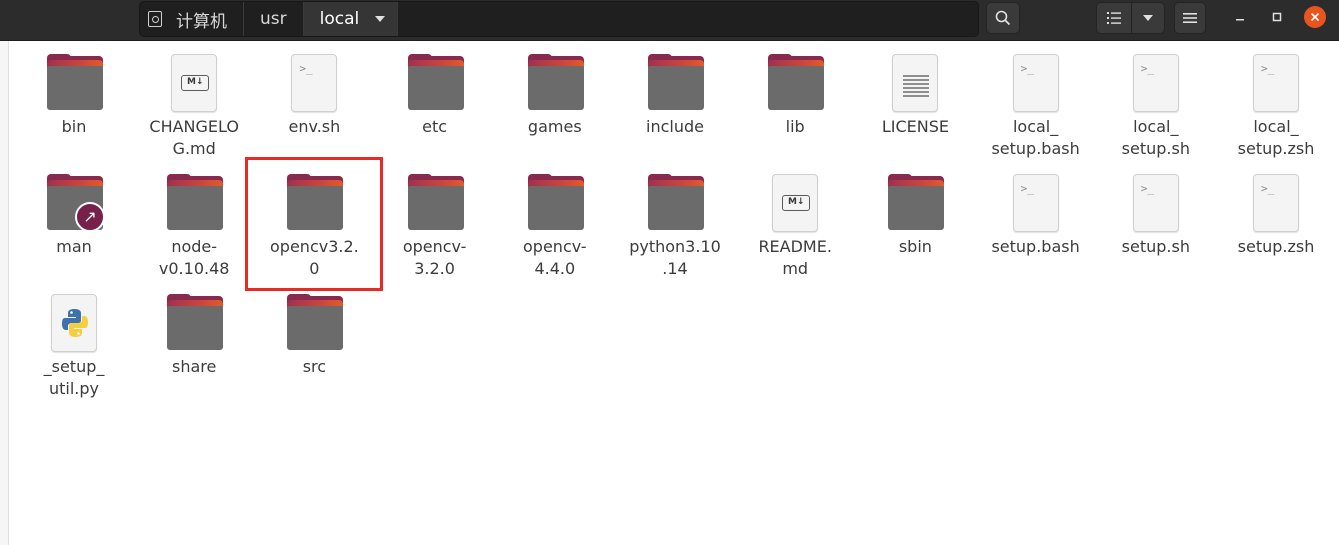  I want to click on file-item: etc, so click(435, 107).